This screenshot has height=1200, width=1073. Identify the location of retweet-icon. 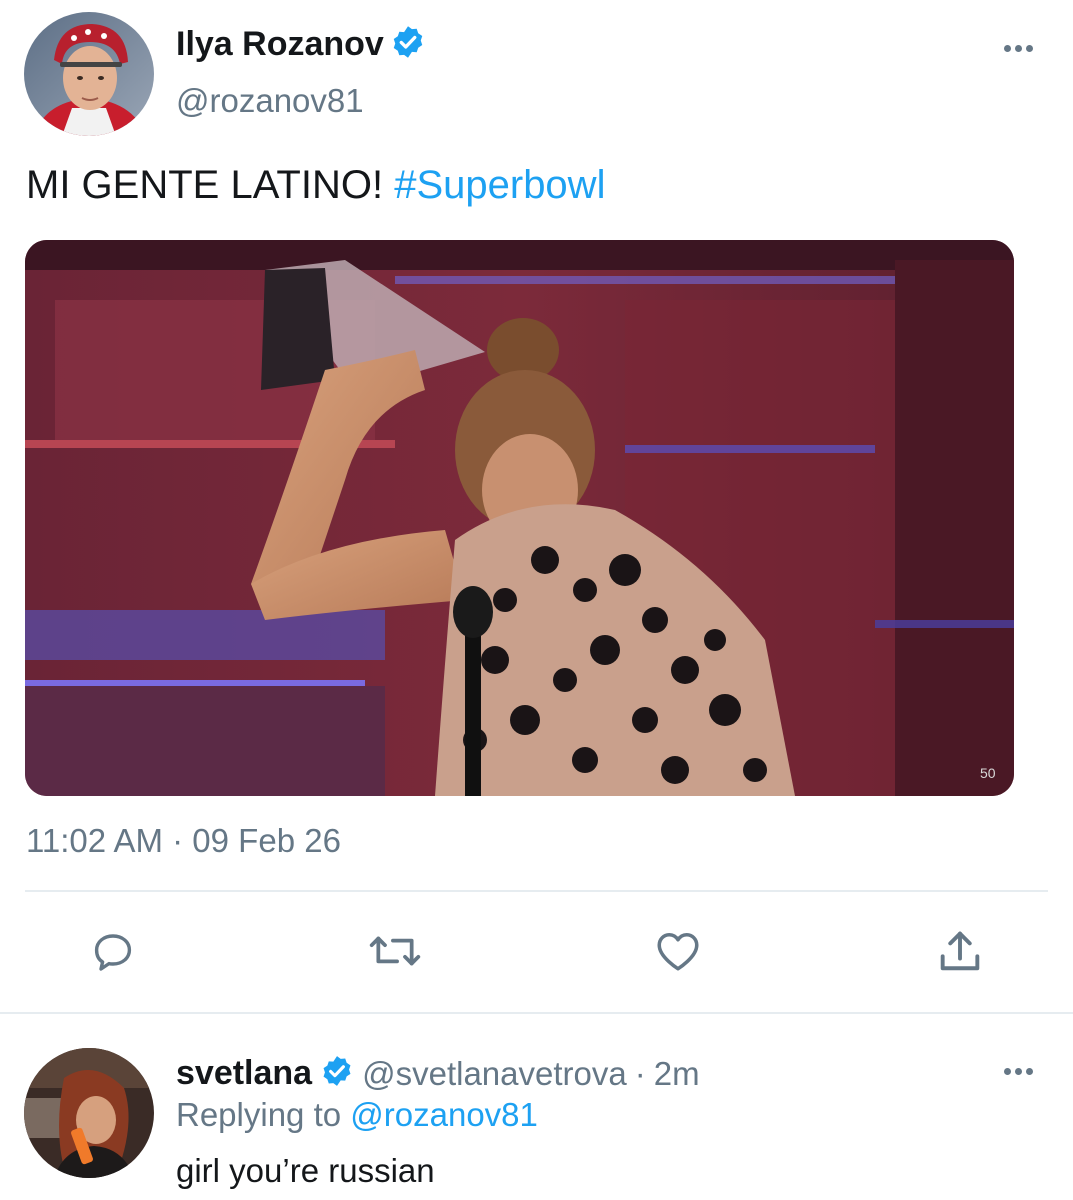
(395, 951).